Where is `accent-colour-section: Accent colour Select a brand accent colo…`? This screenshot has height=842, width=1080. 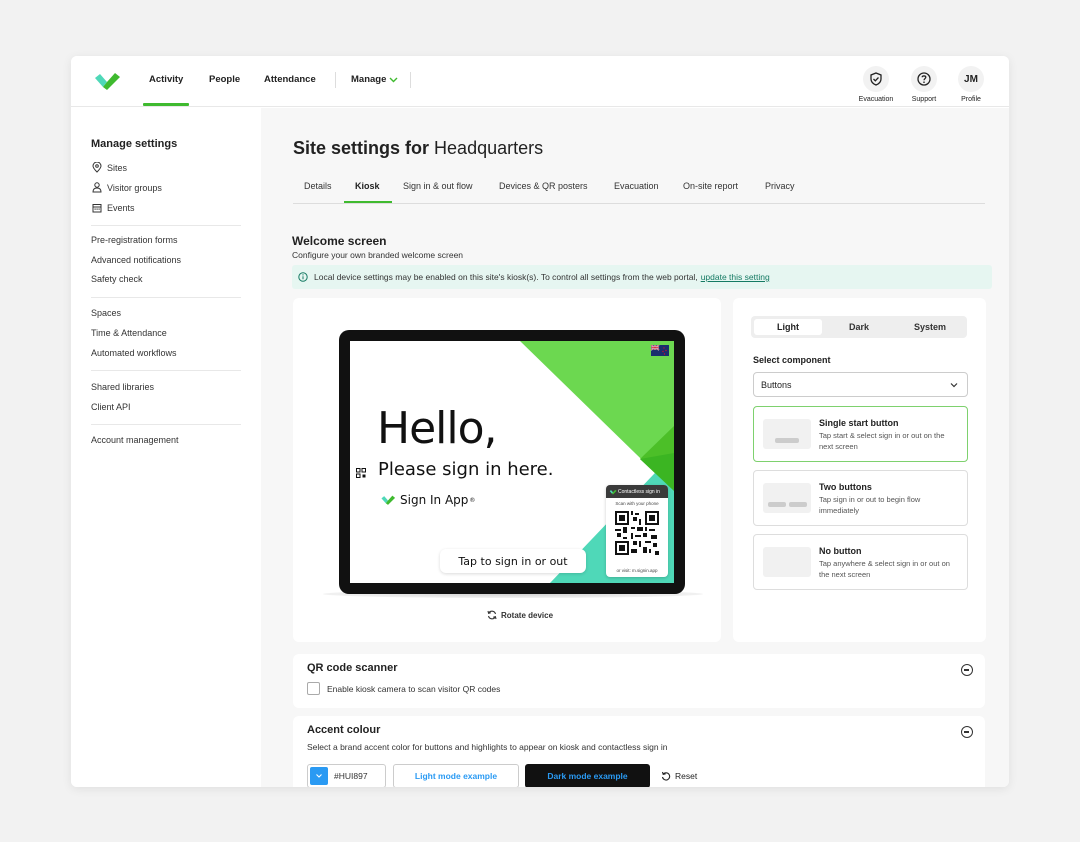 accent-colour-section: Accent colour Select a brand accent colo… is located at coordinates (639, 751).